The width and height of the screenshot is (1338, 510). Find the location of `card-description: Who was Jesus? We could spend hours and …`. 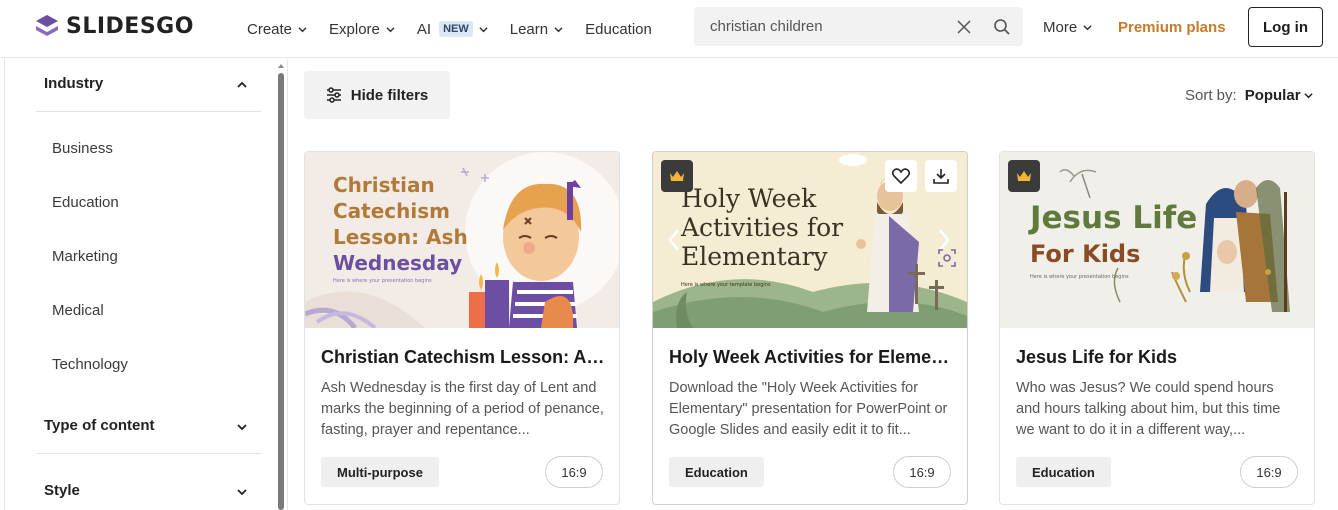

card-description: Who was Jesus? We could spend hours and … is located at coordinates (1148, 409).